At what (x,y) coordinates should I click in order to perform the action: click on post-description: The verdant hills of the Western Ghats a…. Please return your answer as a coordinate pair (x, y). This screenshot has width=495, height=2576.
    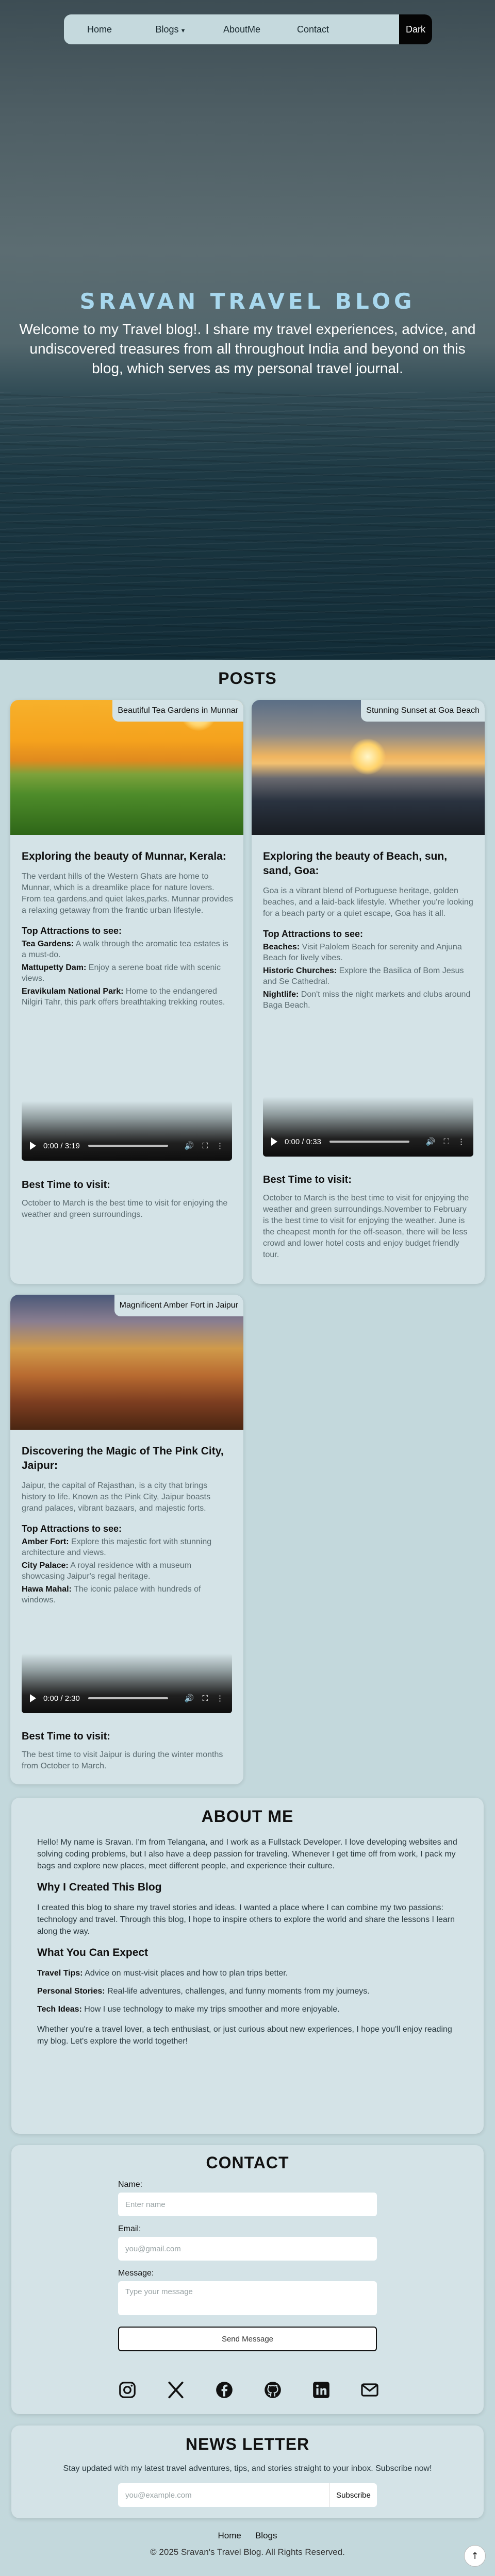
    Looking at the image, I should click on (127, 893).